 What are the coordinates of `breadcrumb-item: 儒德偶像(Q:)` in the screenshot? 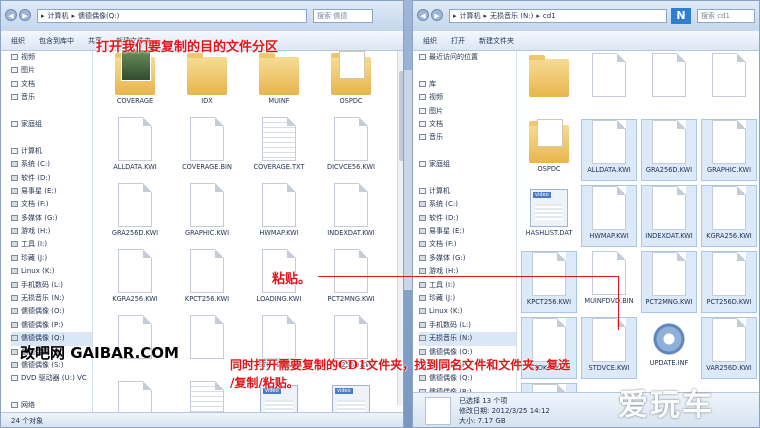 It's located at (98, 16).